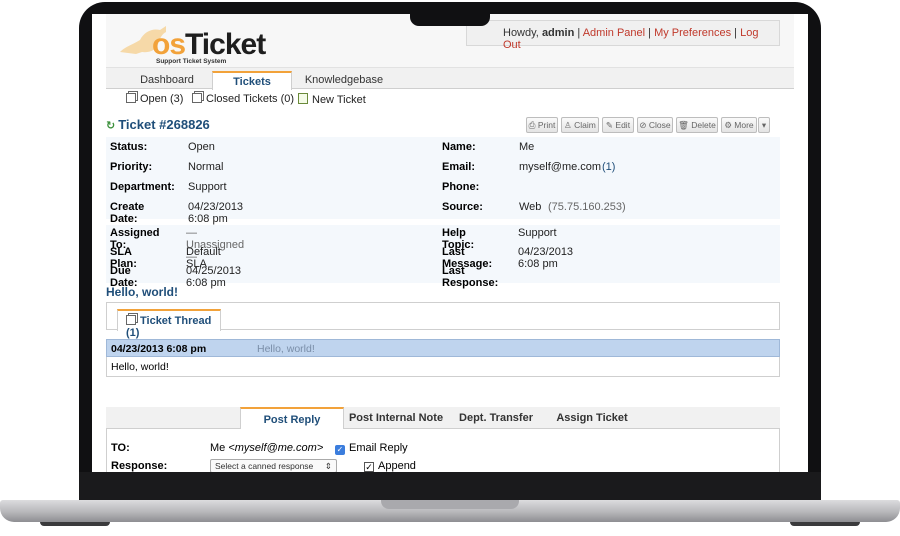  Describe the element at coordinates (390, 466) in the screenshot. I see `append-checkbox: ✓ Append` at that location.